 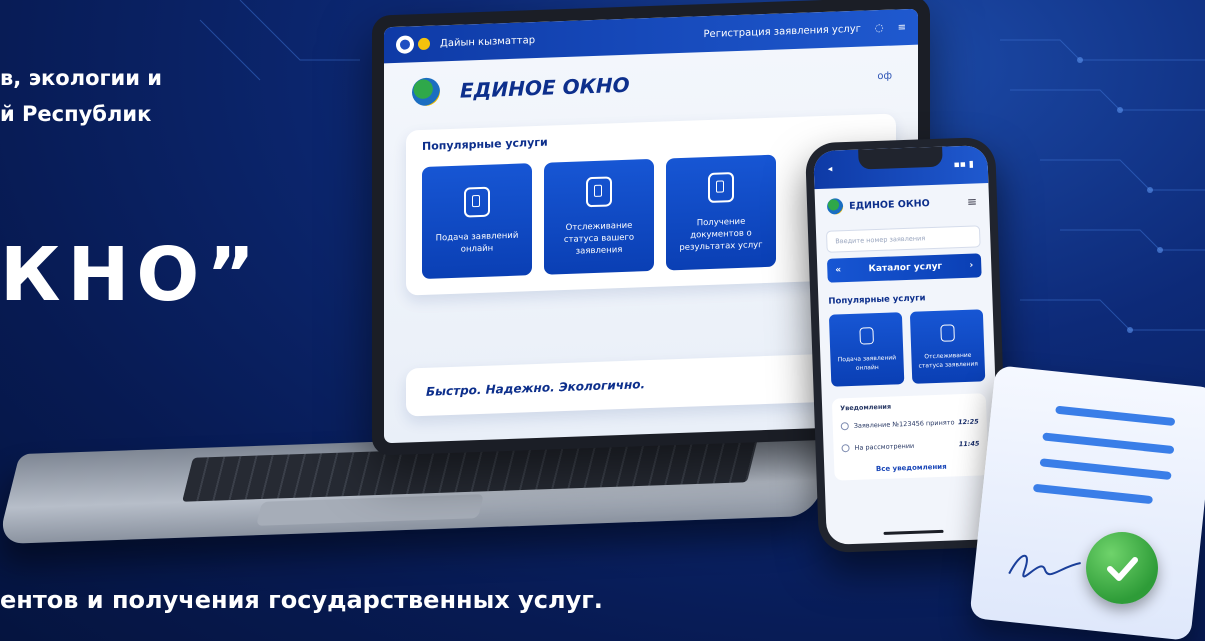 I want to click on notification-item: На рассмотрении 11:45, so click(x=910, y=446).